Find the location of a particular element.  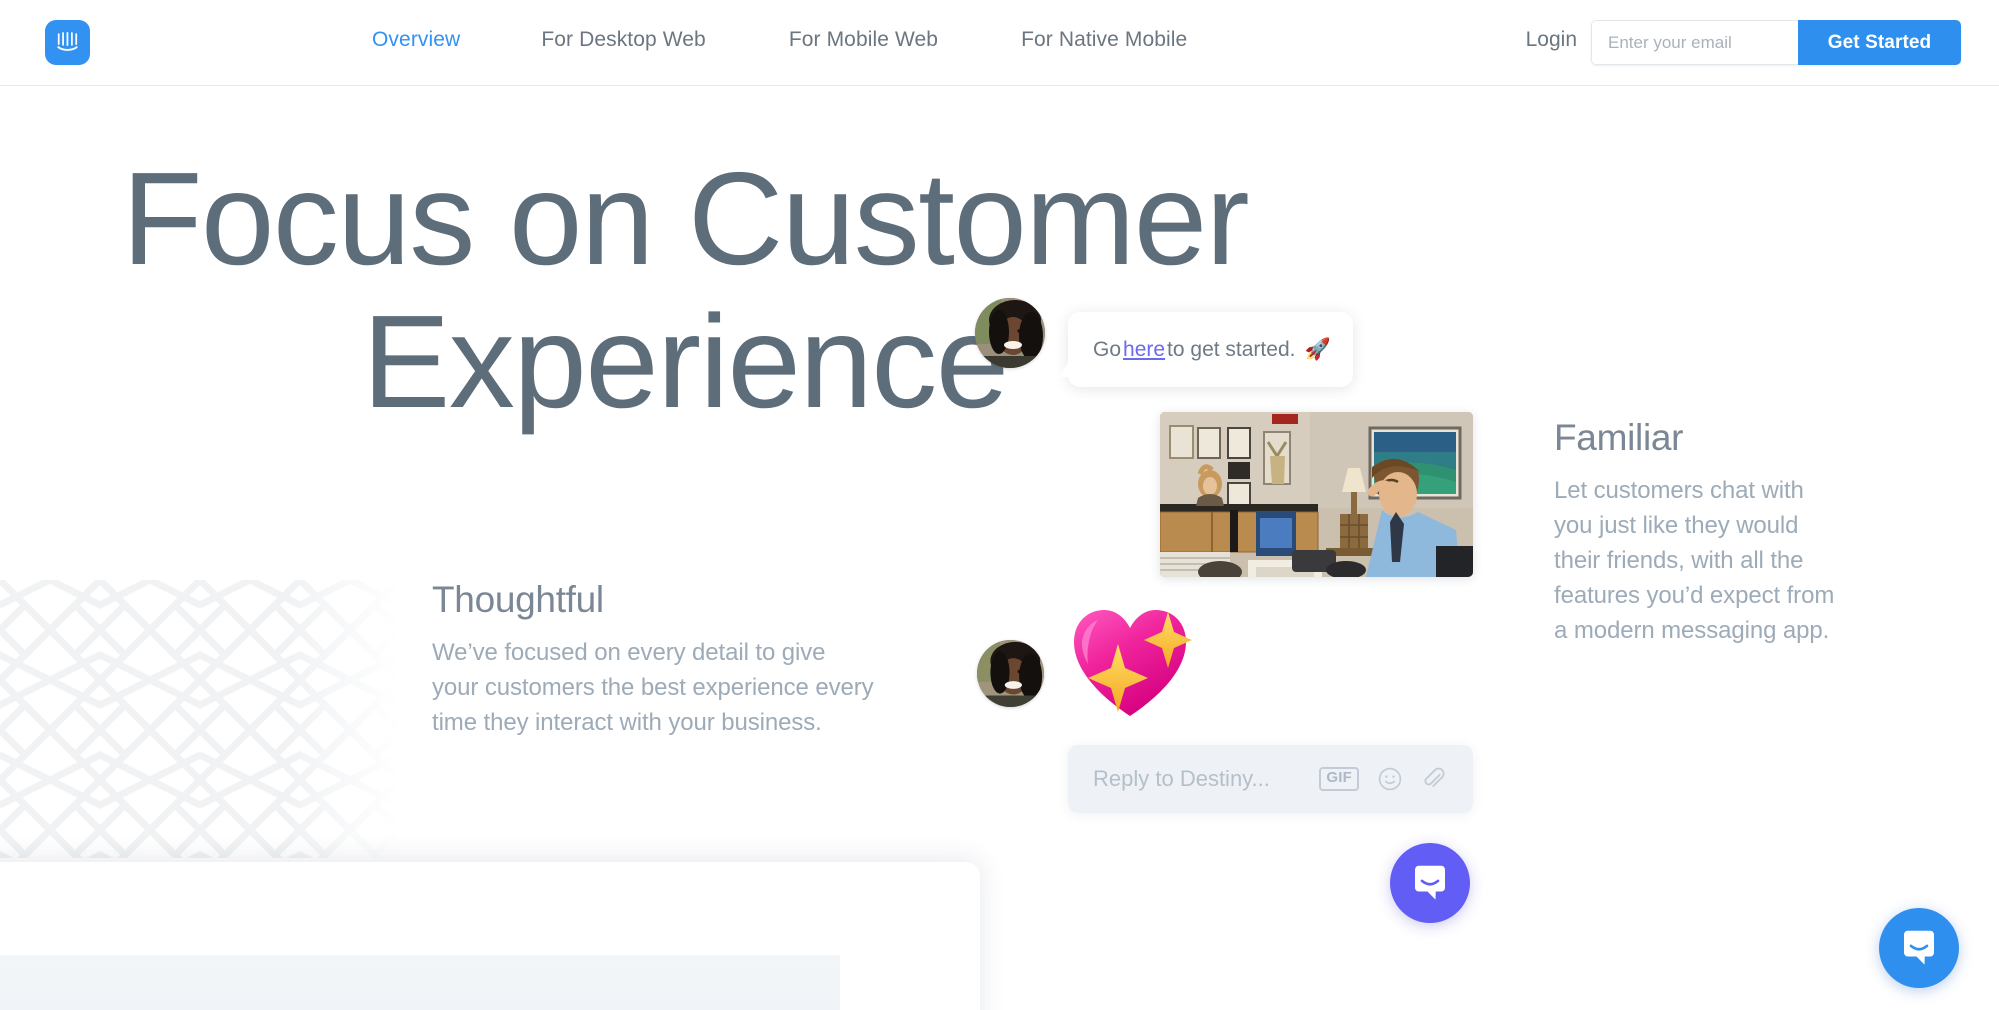

paperclip-icon is located at coordinates (1434, 779).